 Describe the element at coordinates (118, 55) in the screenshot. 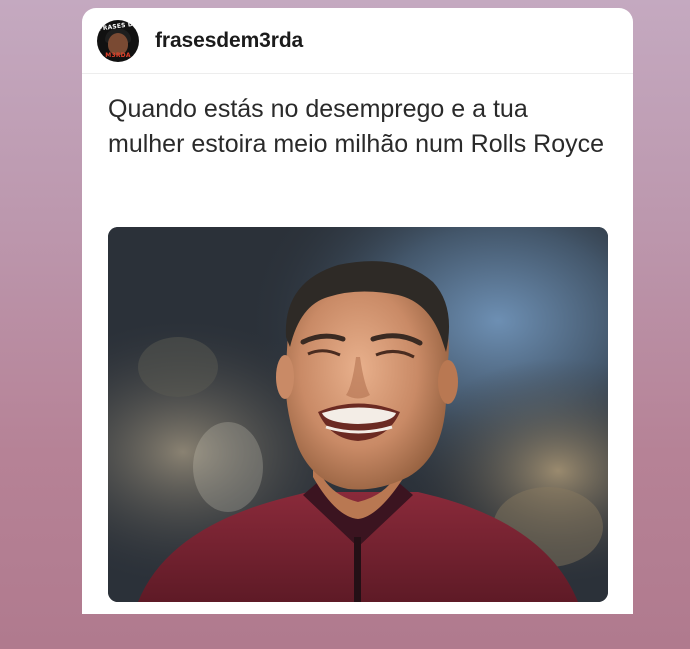

I see `avatar-bottom-text: M3RDA` at that location.